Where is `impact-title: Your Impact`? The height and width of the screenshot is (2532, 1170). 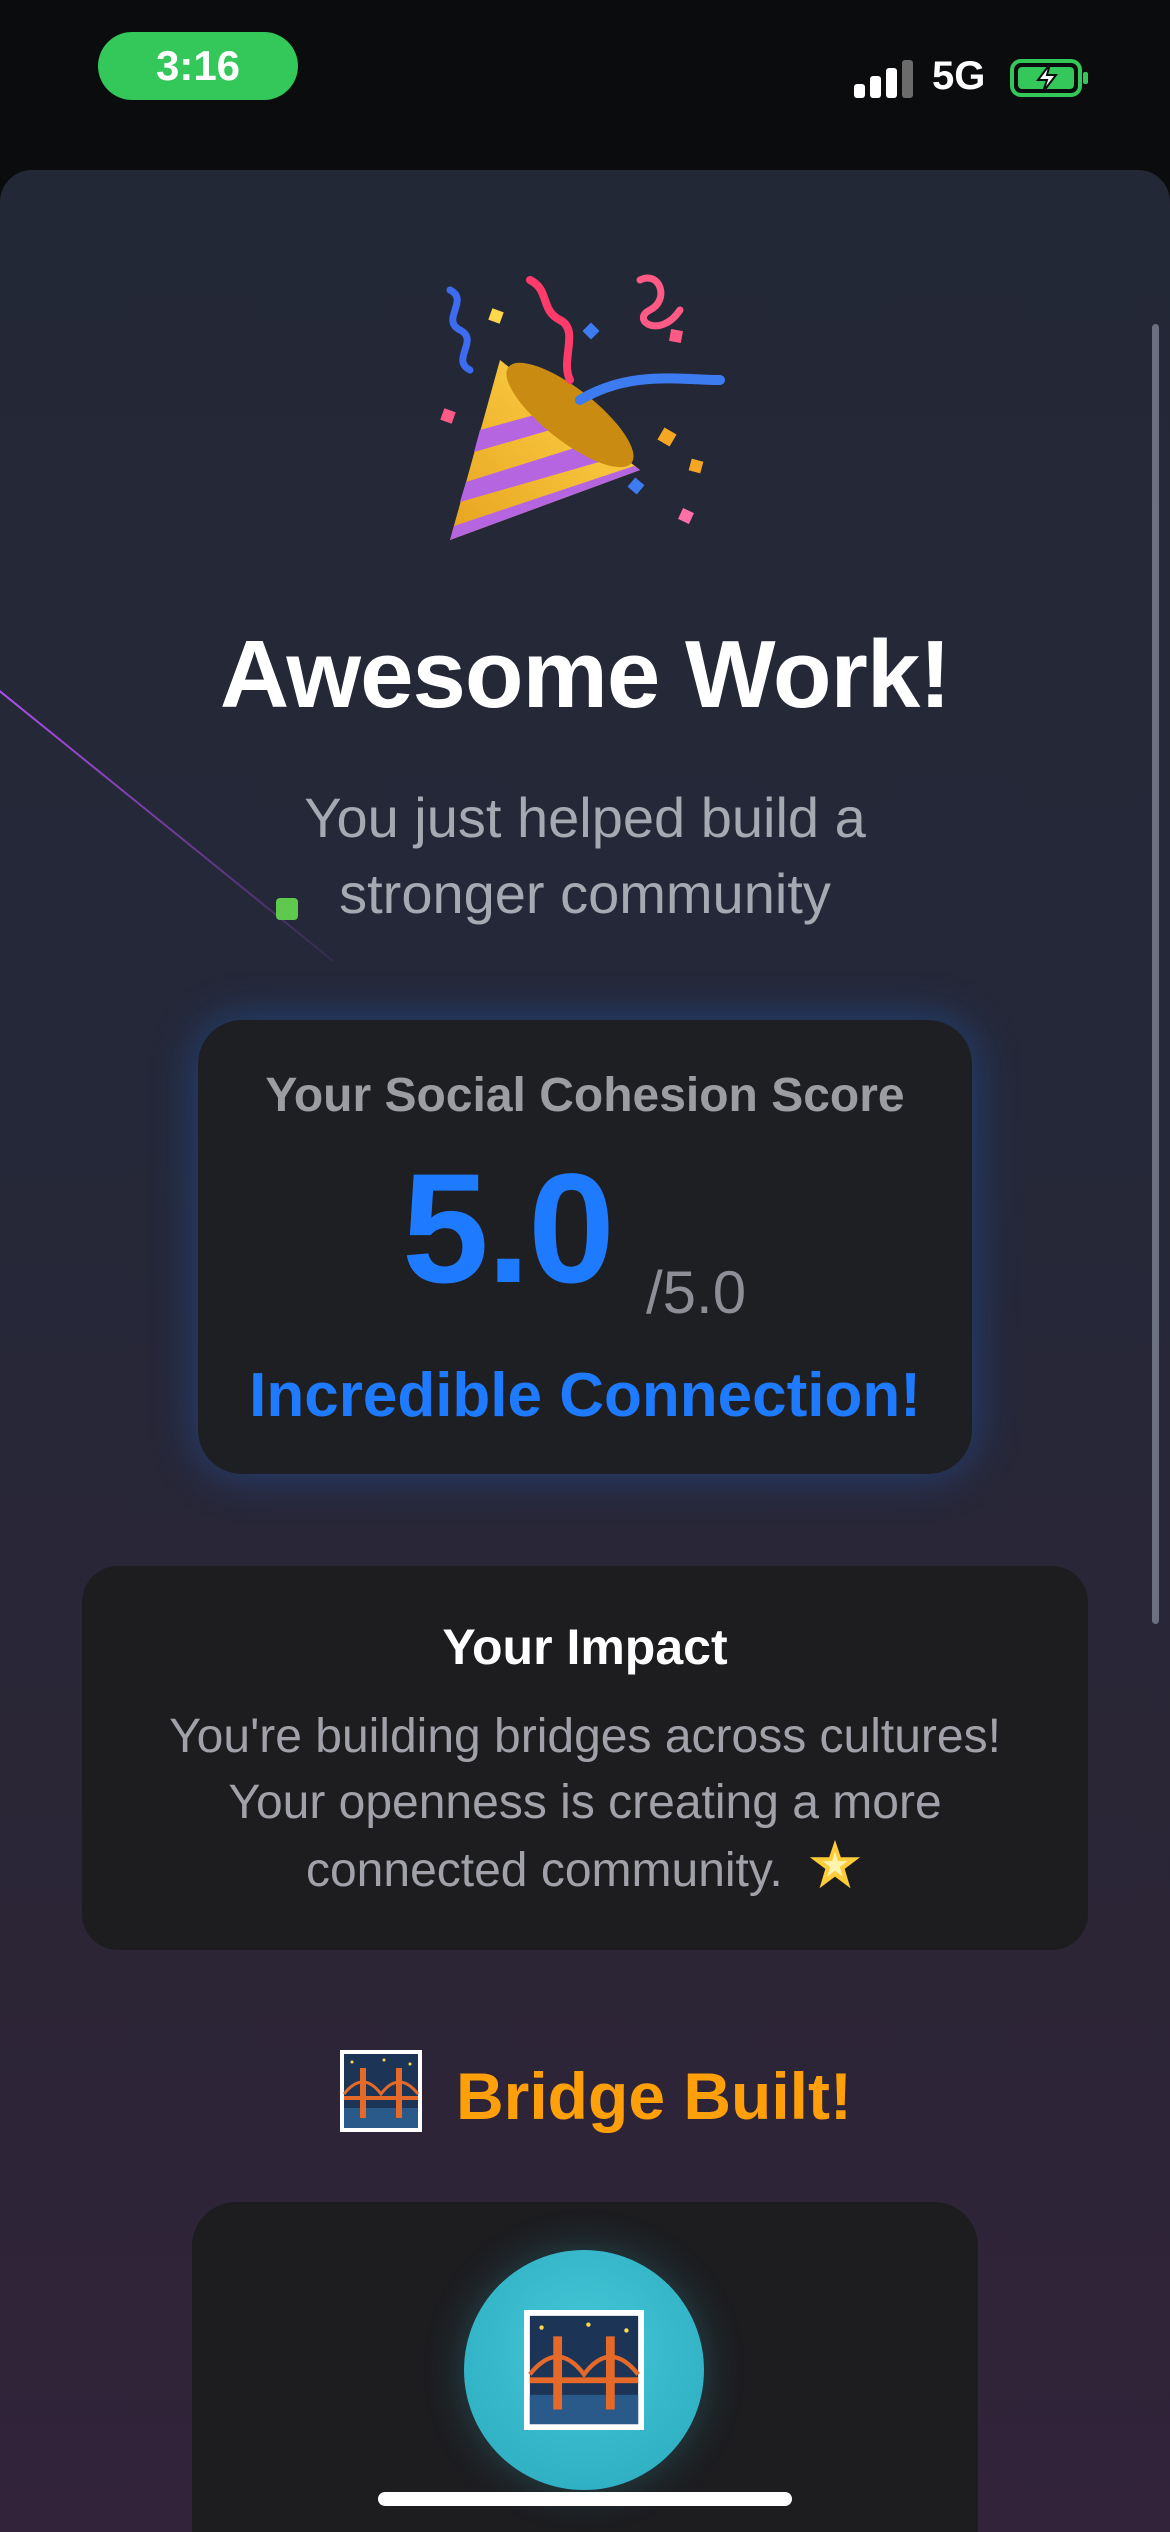 impact-title: Your Impact is located at coordinates (585, 1647).